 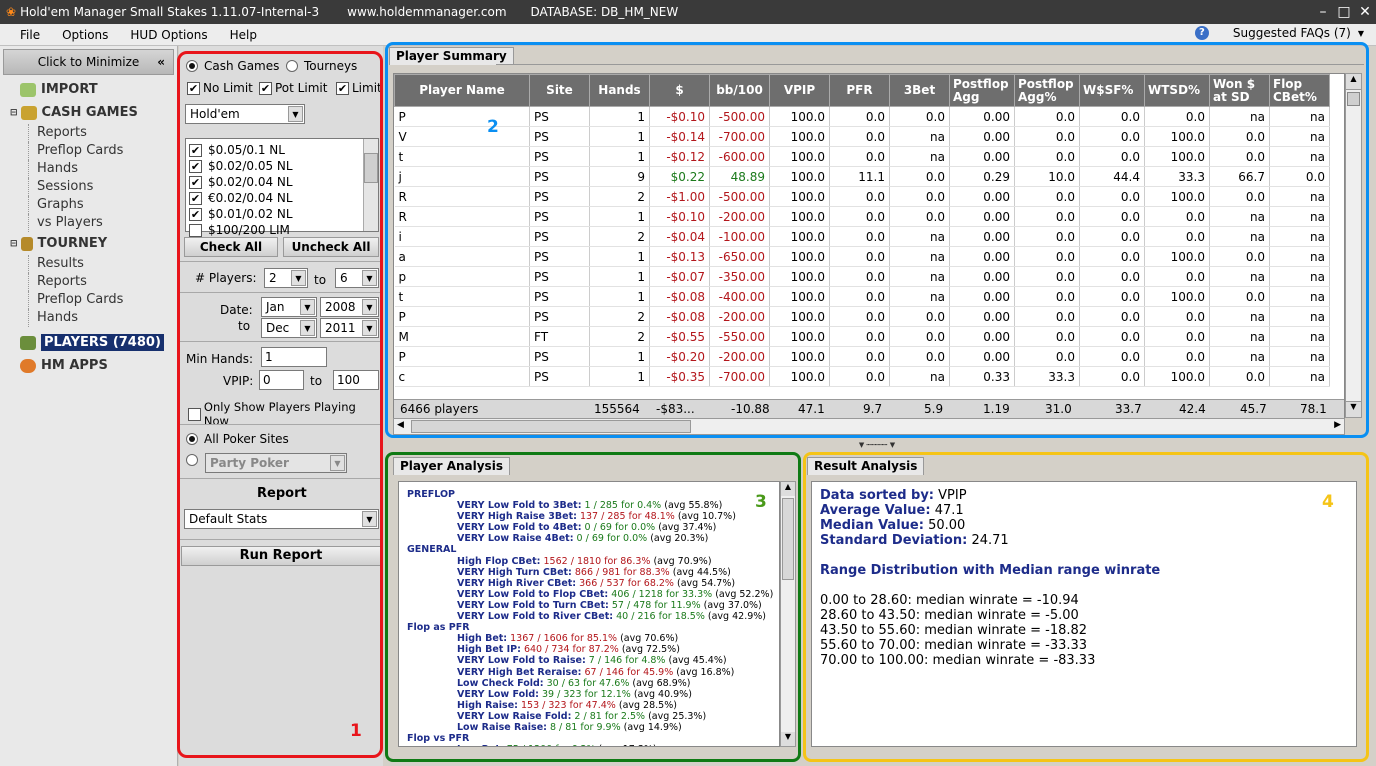 I want to click on nav-cash-reports: Reports, so click(x=102, y=133).